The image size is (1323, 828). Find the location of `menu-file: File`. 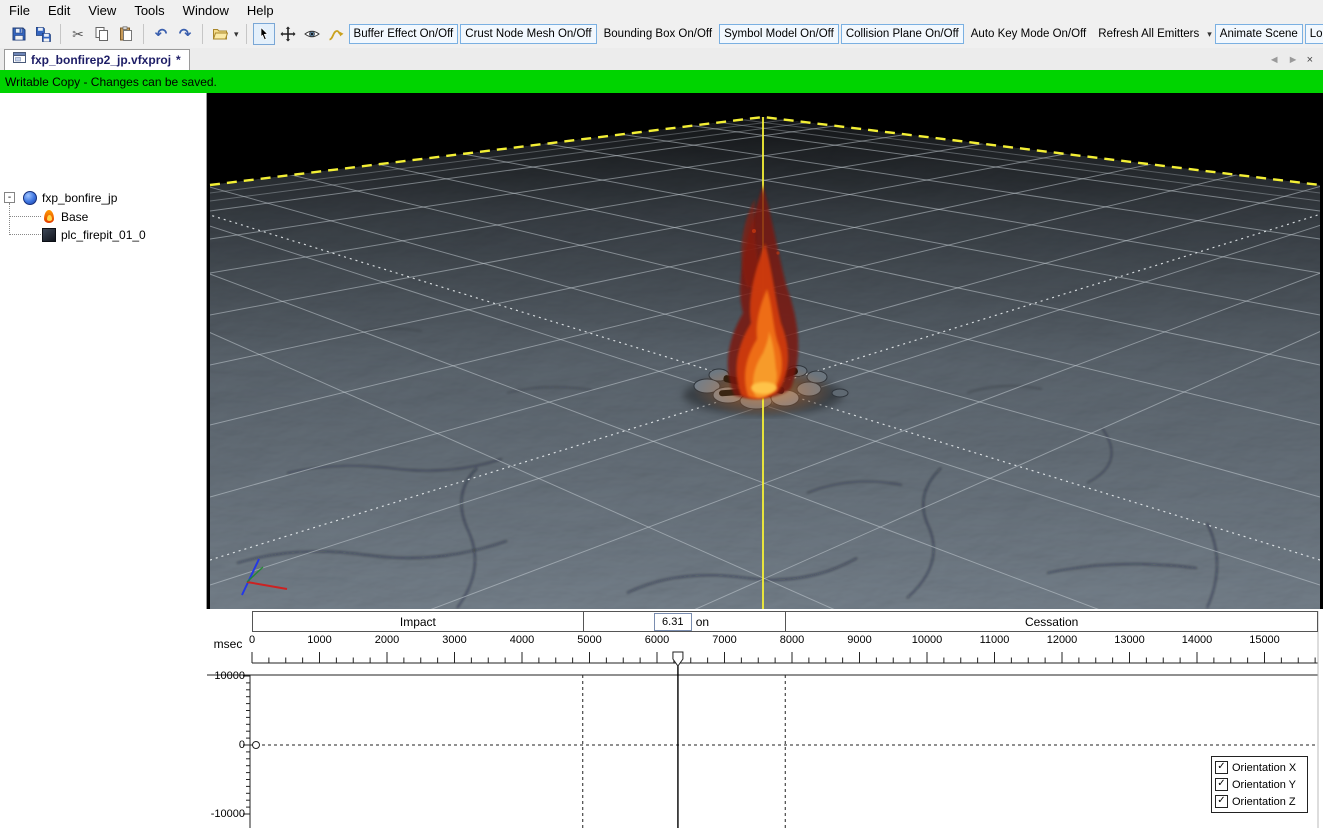

menu-file: File is located at coordinates (19, 10).